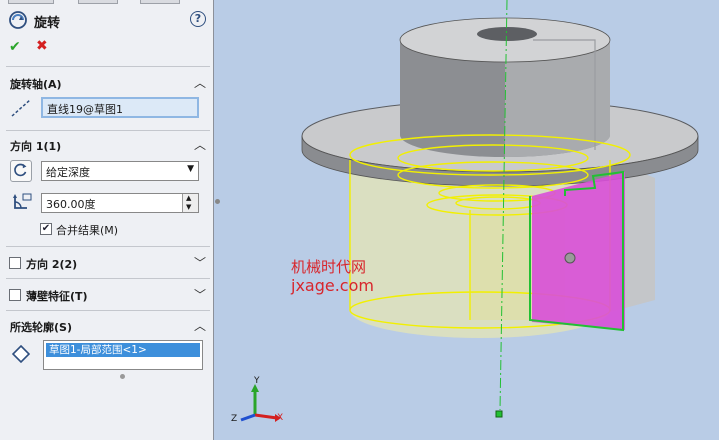  What do you see at coordinates (18, 20) in the screenshot?
I see `revolve-feature-icon` at bounding box center [18, 20].